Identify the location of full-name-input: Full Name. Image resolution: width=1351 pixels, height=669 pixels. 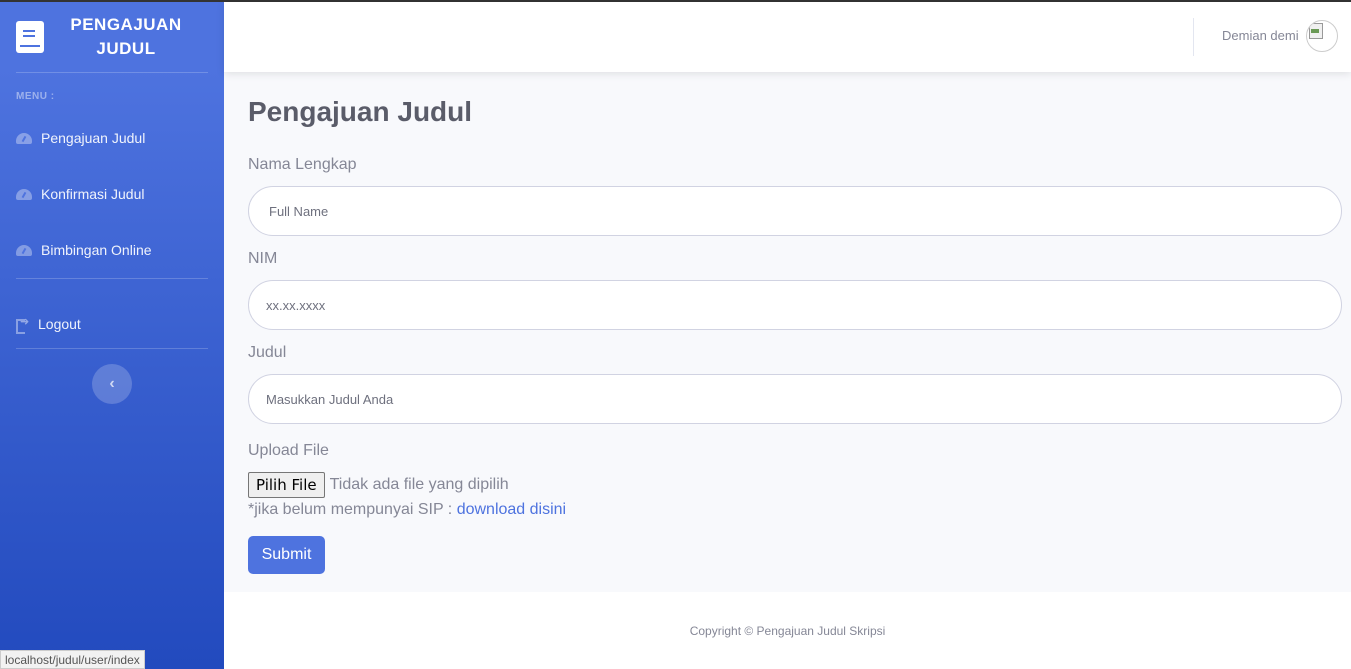
(795, 211).